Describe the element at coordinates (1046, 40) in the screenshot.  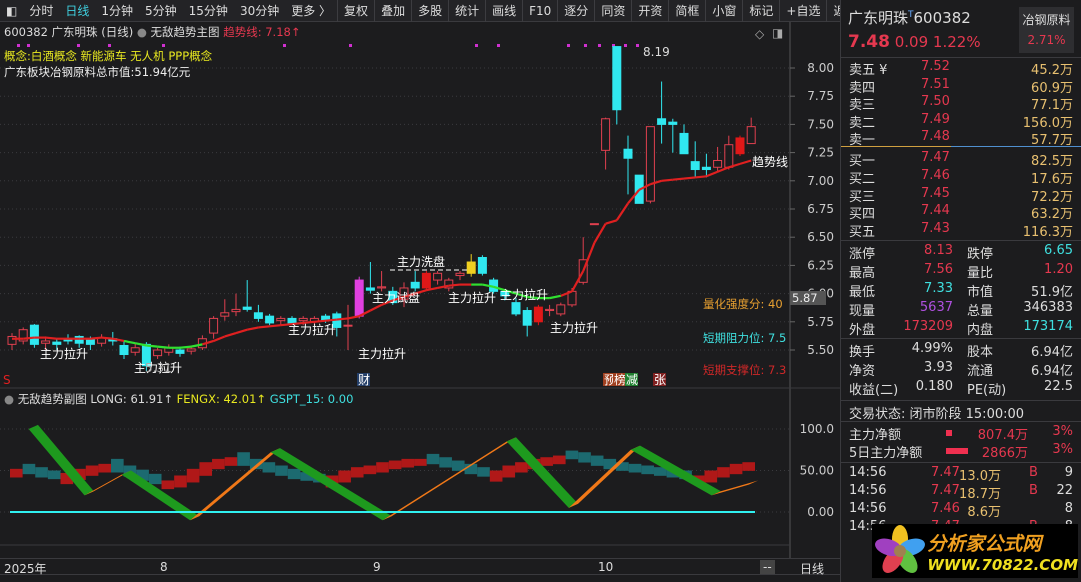
I see `sector-pct: 2.71%` at that location.